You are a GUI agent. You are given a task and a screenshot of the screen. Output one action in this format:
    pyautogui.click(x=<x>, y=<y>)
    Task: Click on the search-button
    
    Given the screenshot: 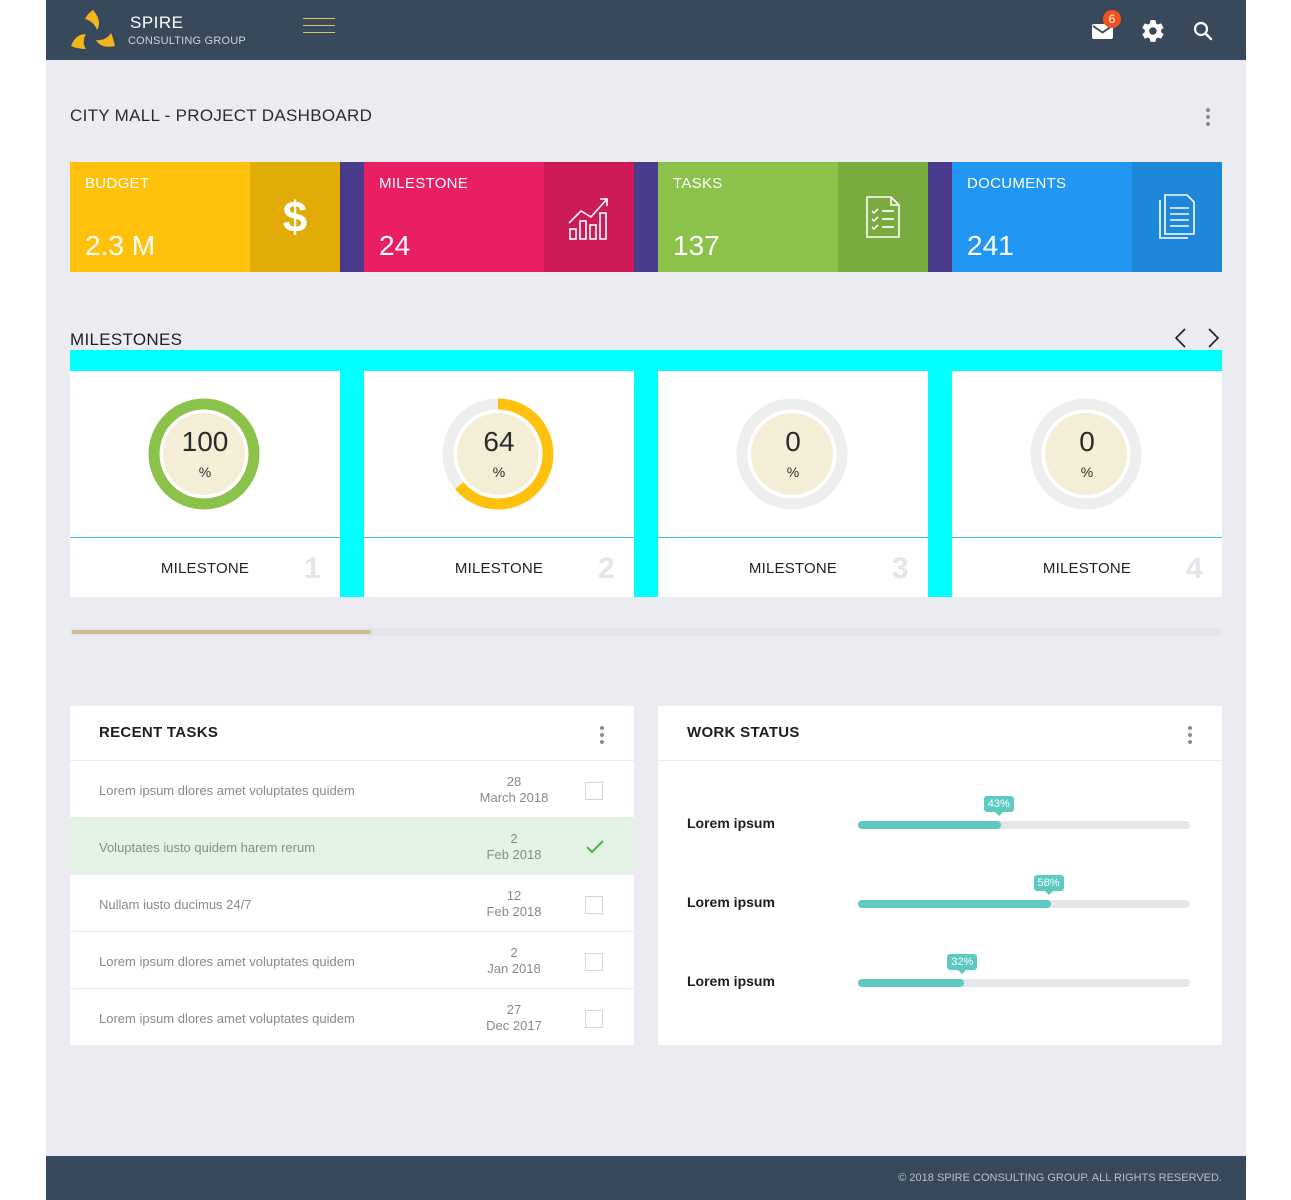 What is the action you would take?
    pyautogui.click(x=1203, y=31)
    